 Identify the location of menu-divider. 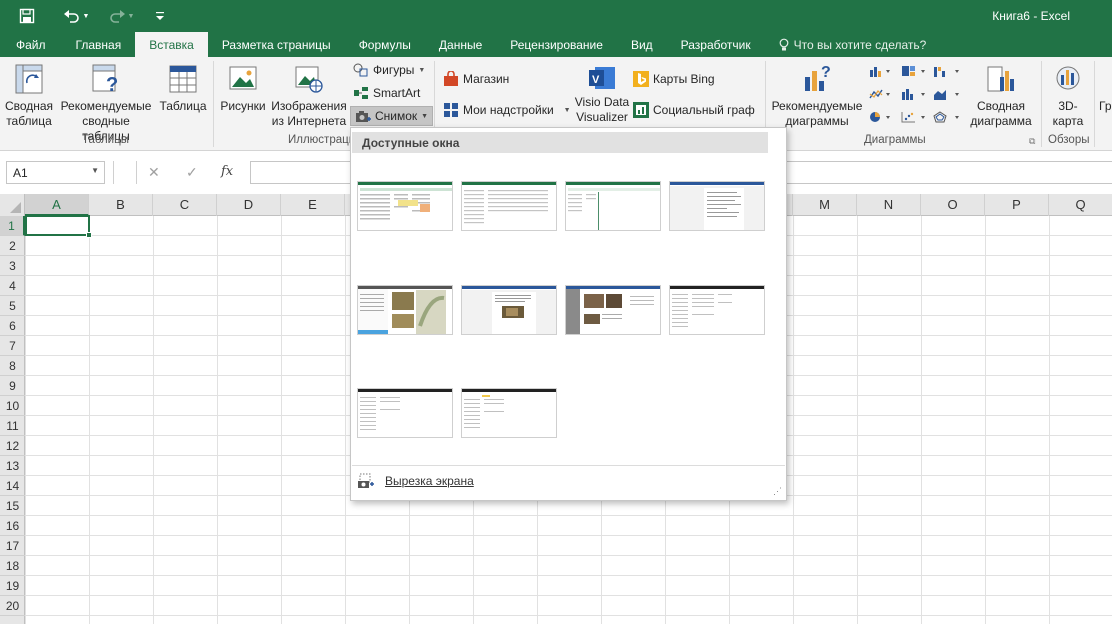
(568, 465).